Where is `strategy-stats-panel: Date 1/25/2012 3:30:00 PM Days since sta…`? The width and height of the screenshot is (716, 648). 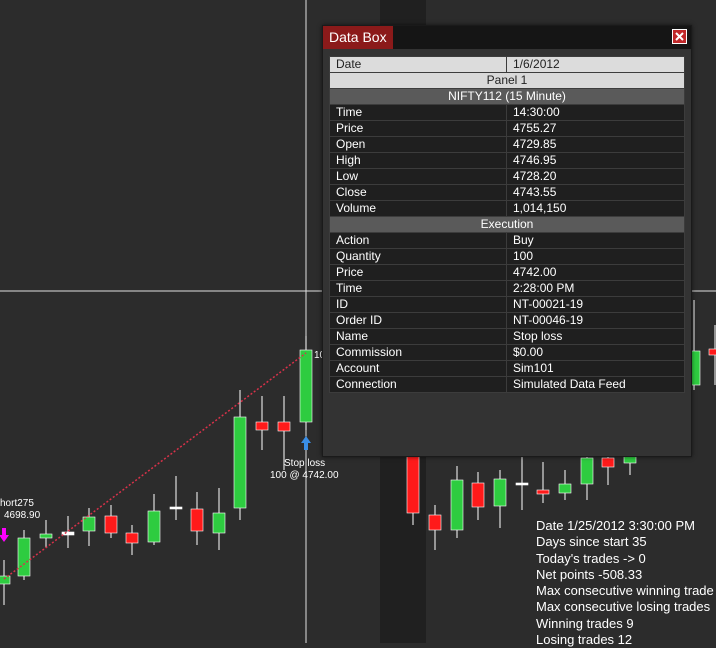
strategy-stats-panel: Date 1/25/2012 3:30:00 PM Days since sta… is located at coordinates (625, 583).